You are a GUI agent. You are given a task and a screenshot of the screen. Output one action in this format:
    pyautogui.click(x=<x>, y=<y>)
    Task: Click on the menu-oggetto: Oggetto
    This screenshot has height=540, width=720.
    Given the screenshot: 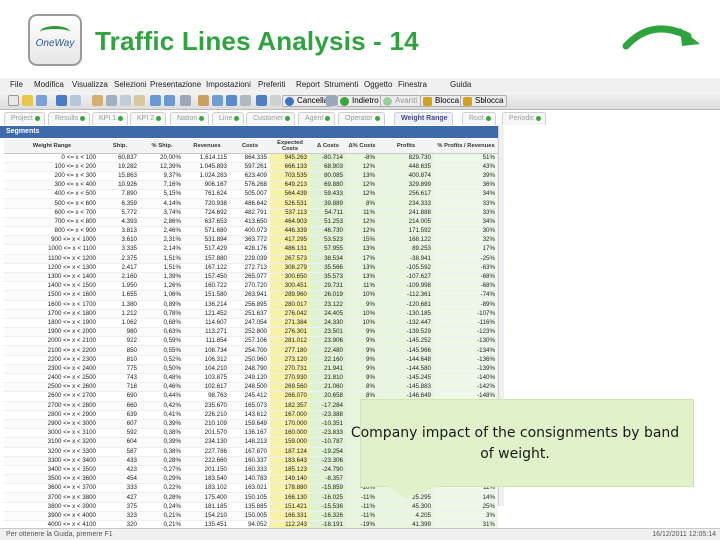 What is the action you would take?
    pyautogui.click(x=378, y=84)
    